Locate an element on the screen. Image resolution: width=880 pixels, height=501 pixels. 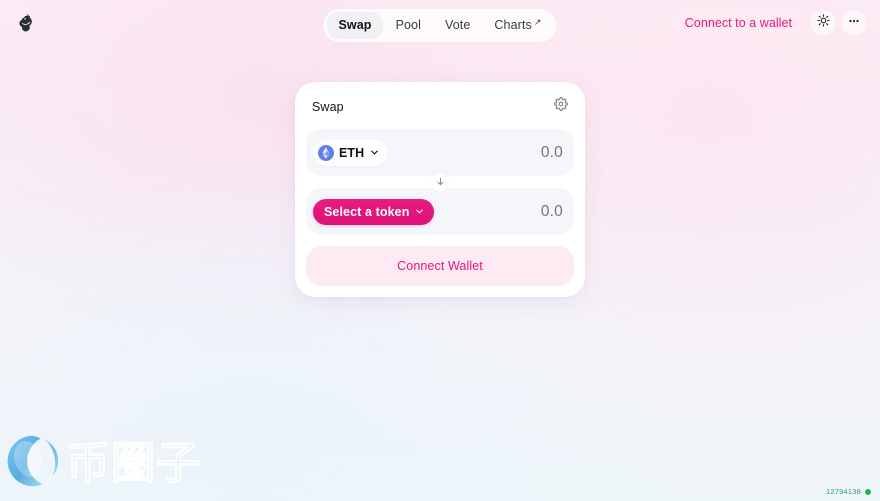
swap-card-header: Swap is located at coordinates (440, 111).